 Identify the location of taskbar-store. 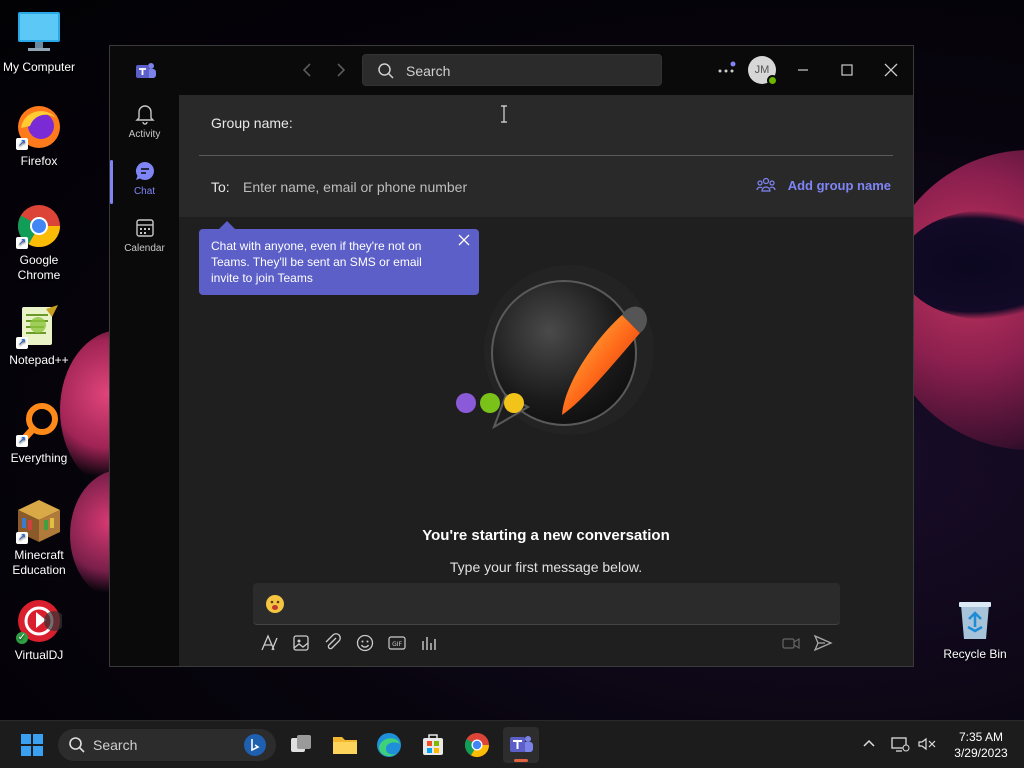
(433, 745).